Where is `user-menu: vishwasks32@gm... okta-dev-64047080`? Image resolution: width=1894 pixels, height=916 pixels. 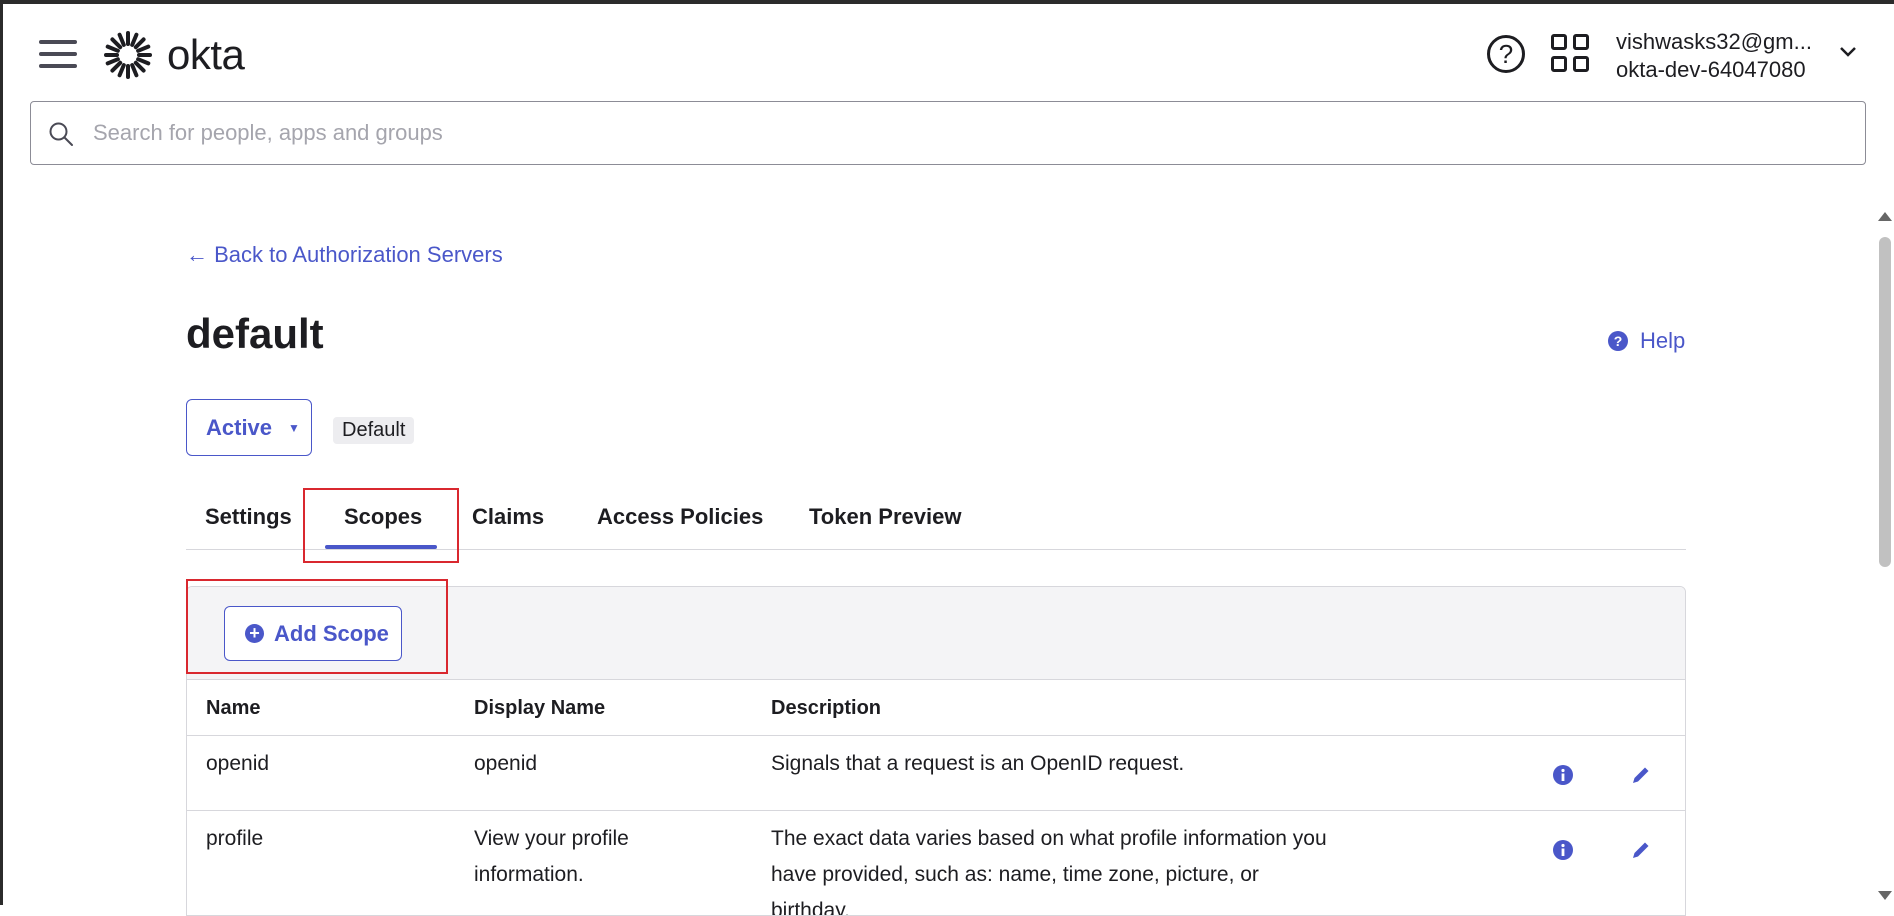
user-menu: vishwasks32@gm... okta-dev-64047080 is located at coordinates (1714, 56).